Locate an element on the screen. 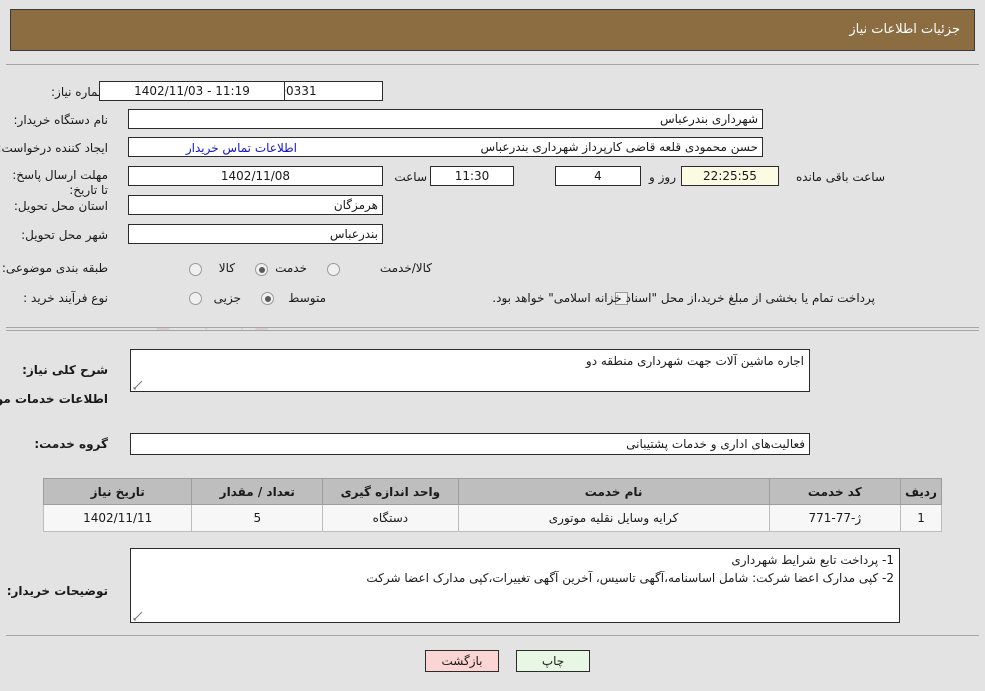 Image resolution: width=985 pixels, height=691 pixels. radio-category-kala-khedmat is located at coordinates (333, 269).